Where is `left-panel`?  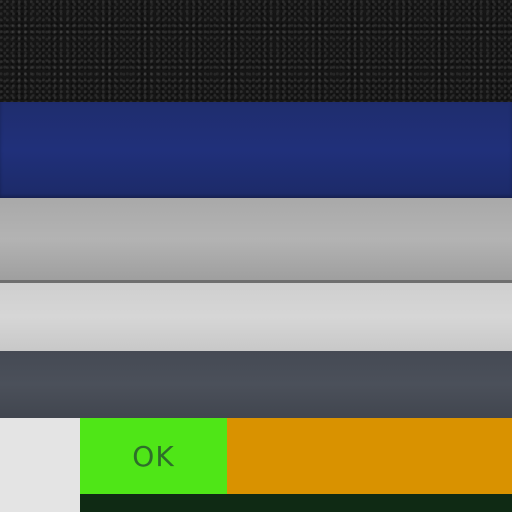 left-panel is located at coordinates (40, 465).